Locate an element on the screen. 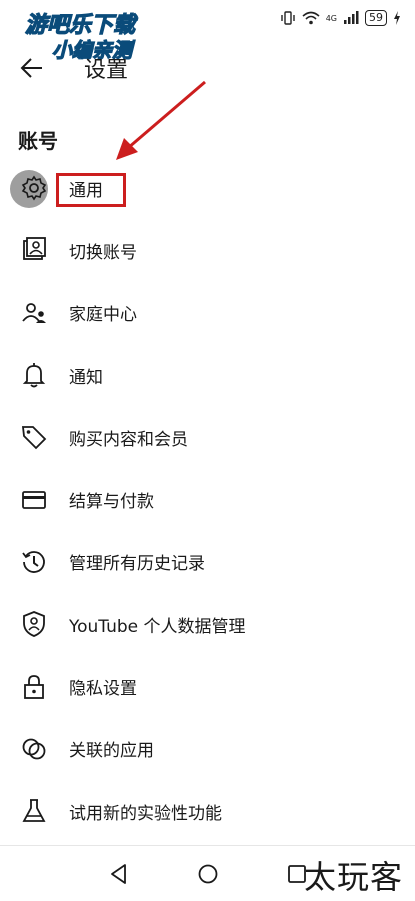  menu-item-label: 结算与付款 is located at coordinates (111, 502).